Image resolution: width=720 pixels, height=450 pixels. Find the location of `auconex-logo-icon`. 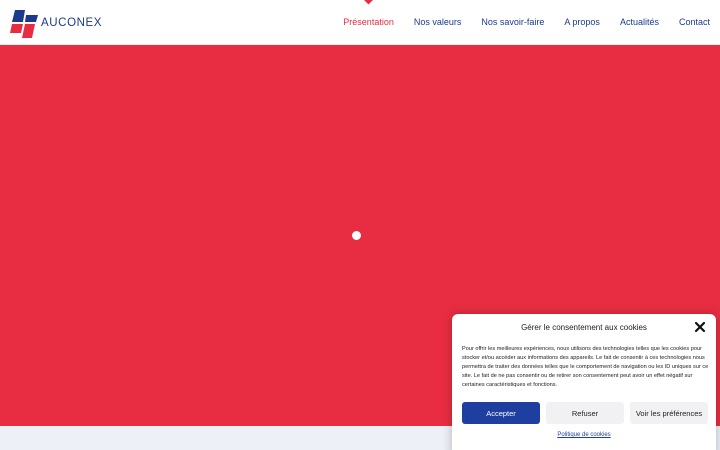

auconex-logo-icon is located at coordinates (24, 23).